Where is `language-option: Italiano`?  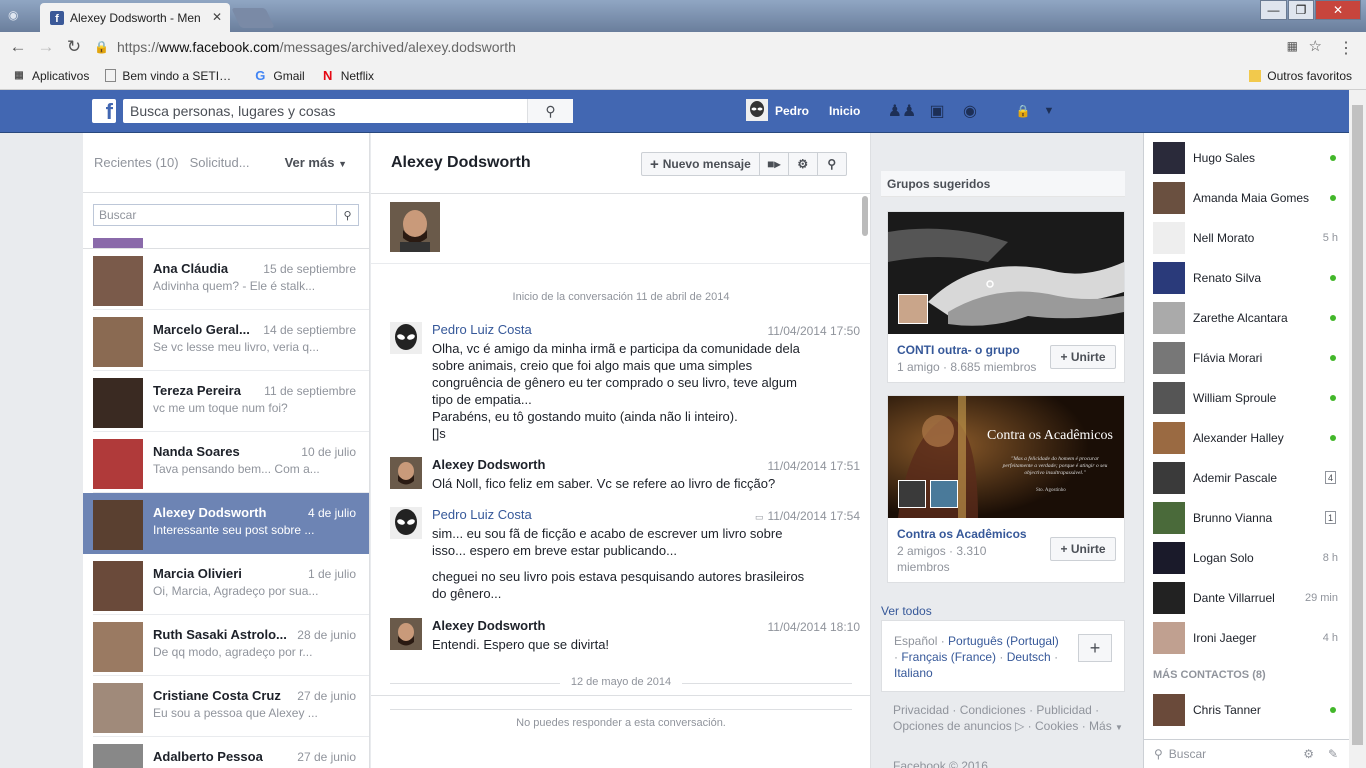
language-option: Italiano is located at coordinates (913, 673).